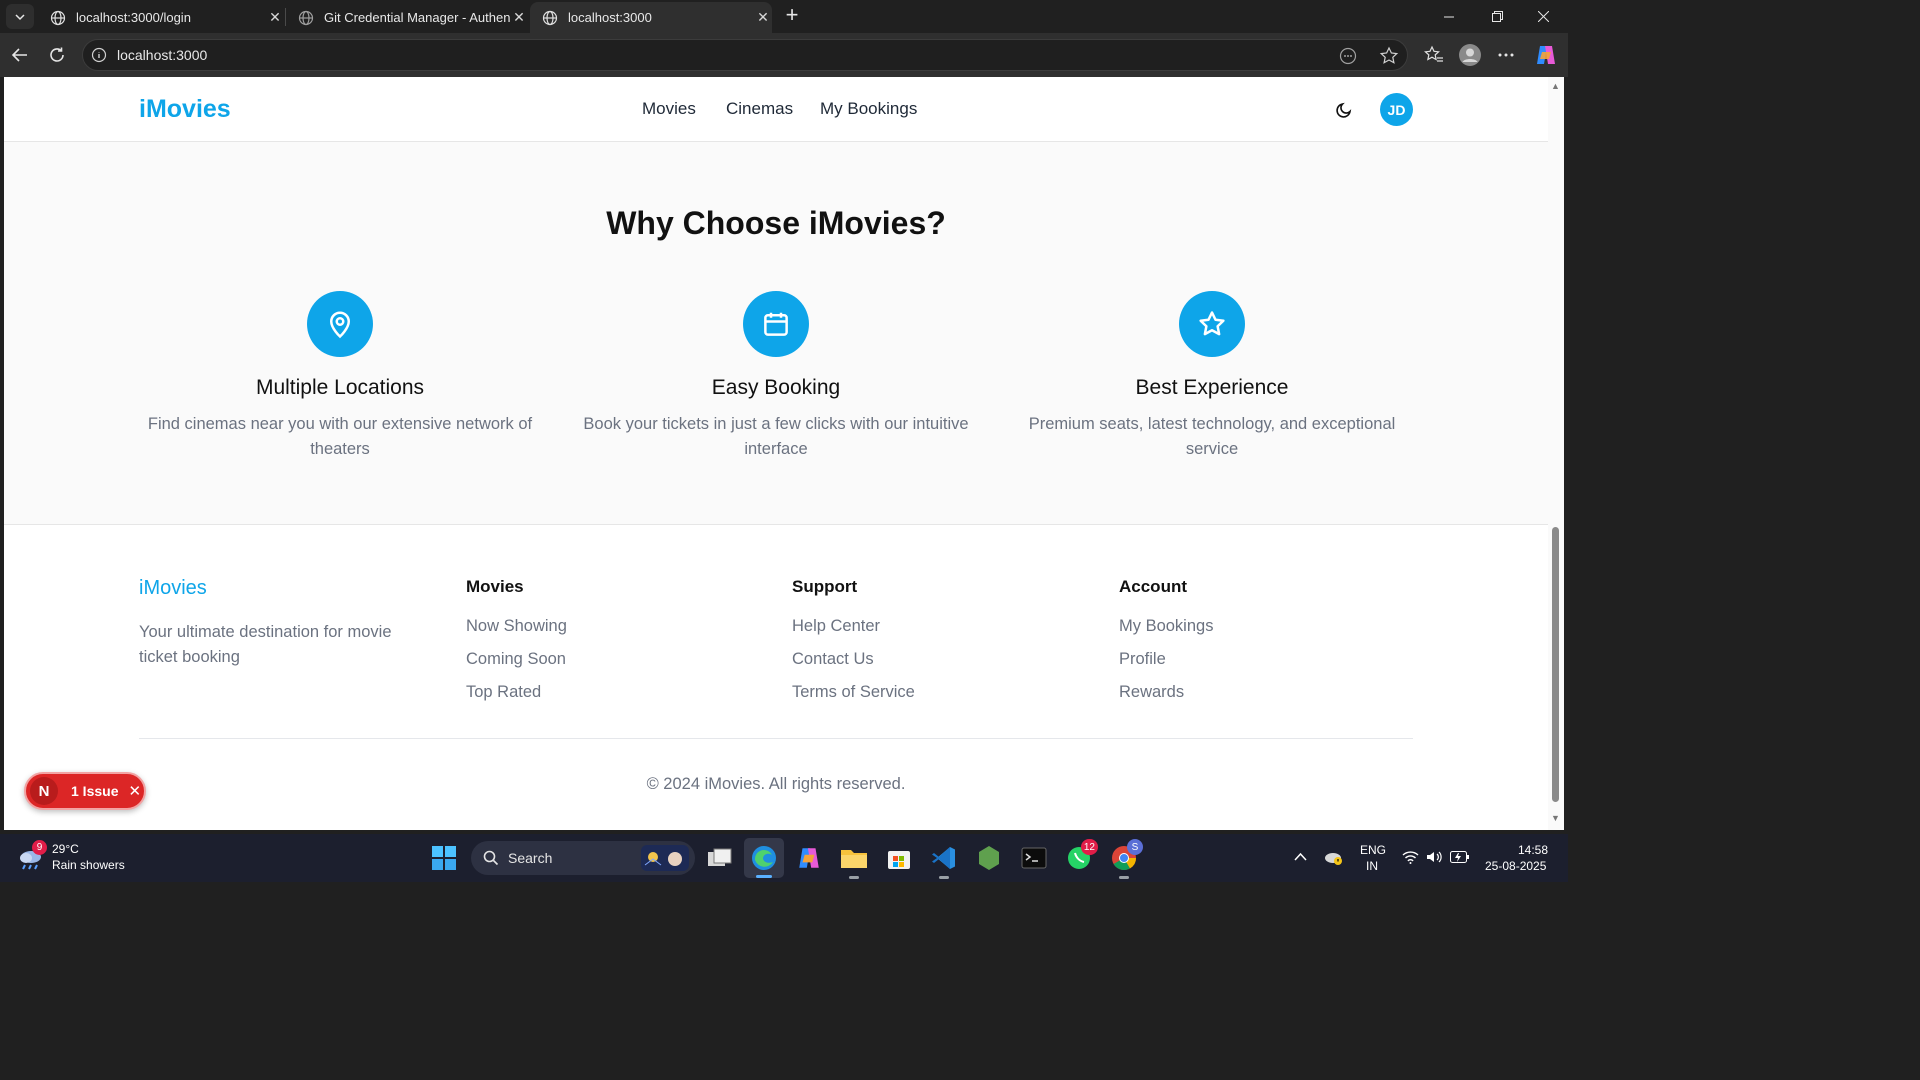 This screenshot has width=1920, height=1080. What do you see at coordinates (173, 588) in the screenshot?
I see `footer-brand: iMovies` at bounding box center [173, 588].